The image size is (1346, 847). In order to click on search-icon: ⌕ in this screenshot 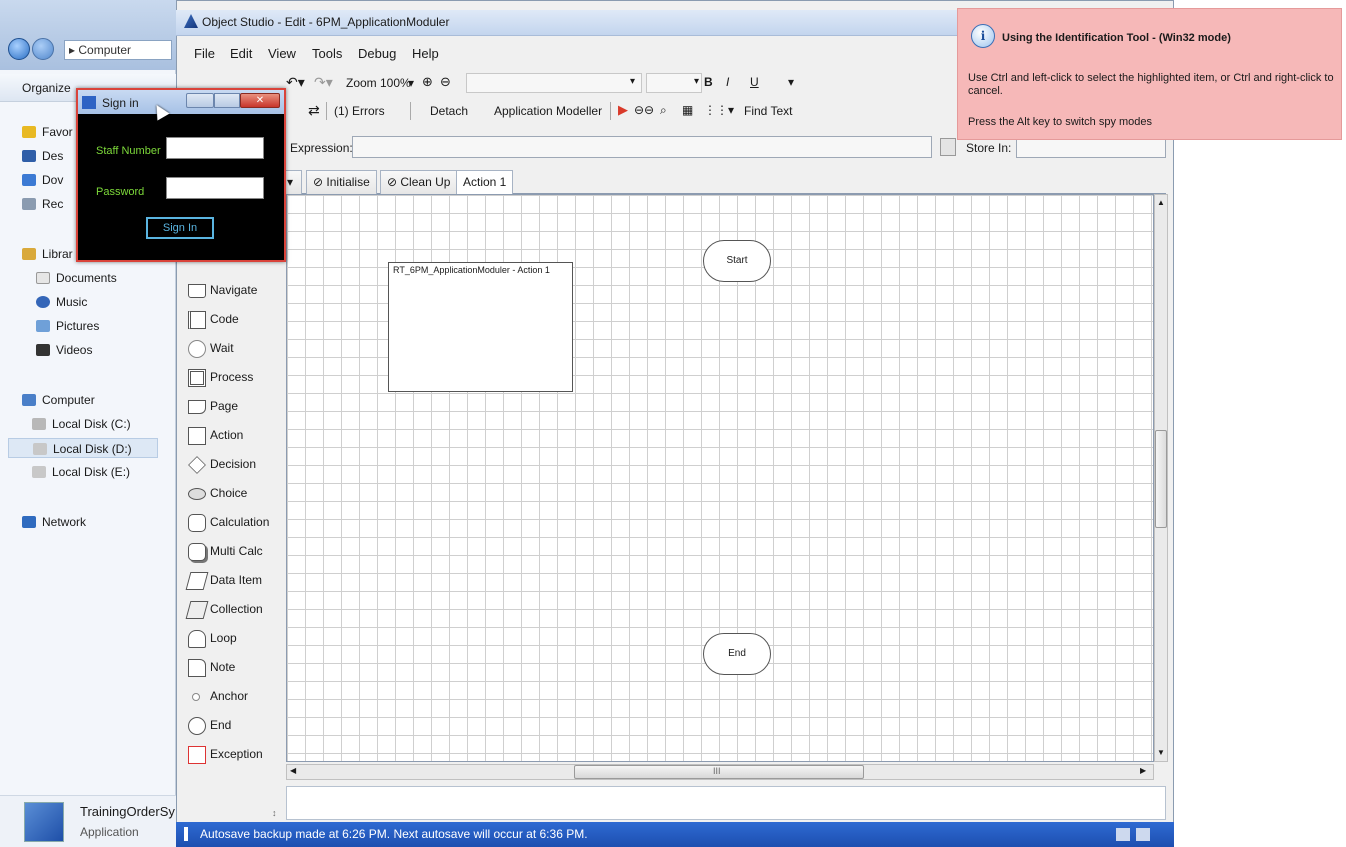, I will do `click(663, 110)`.